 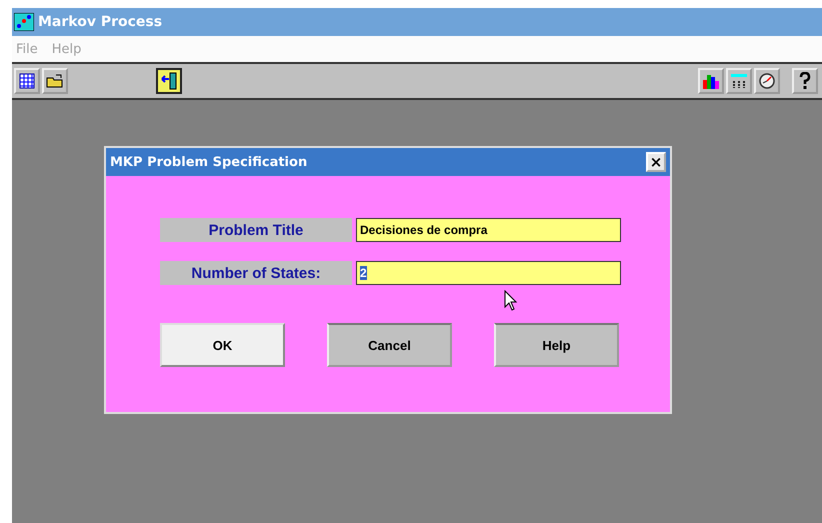 I want to click on close-button: ×, so click(x=656, y=162).